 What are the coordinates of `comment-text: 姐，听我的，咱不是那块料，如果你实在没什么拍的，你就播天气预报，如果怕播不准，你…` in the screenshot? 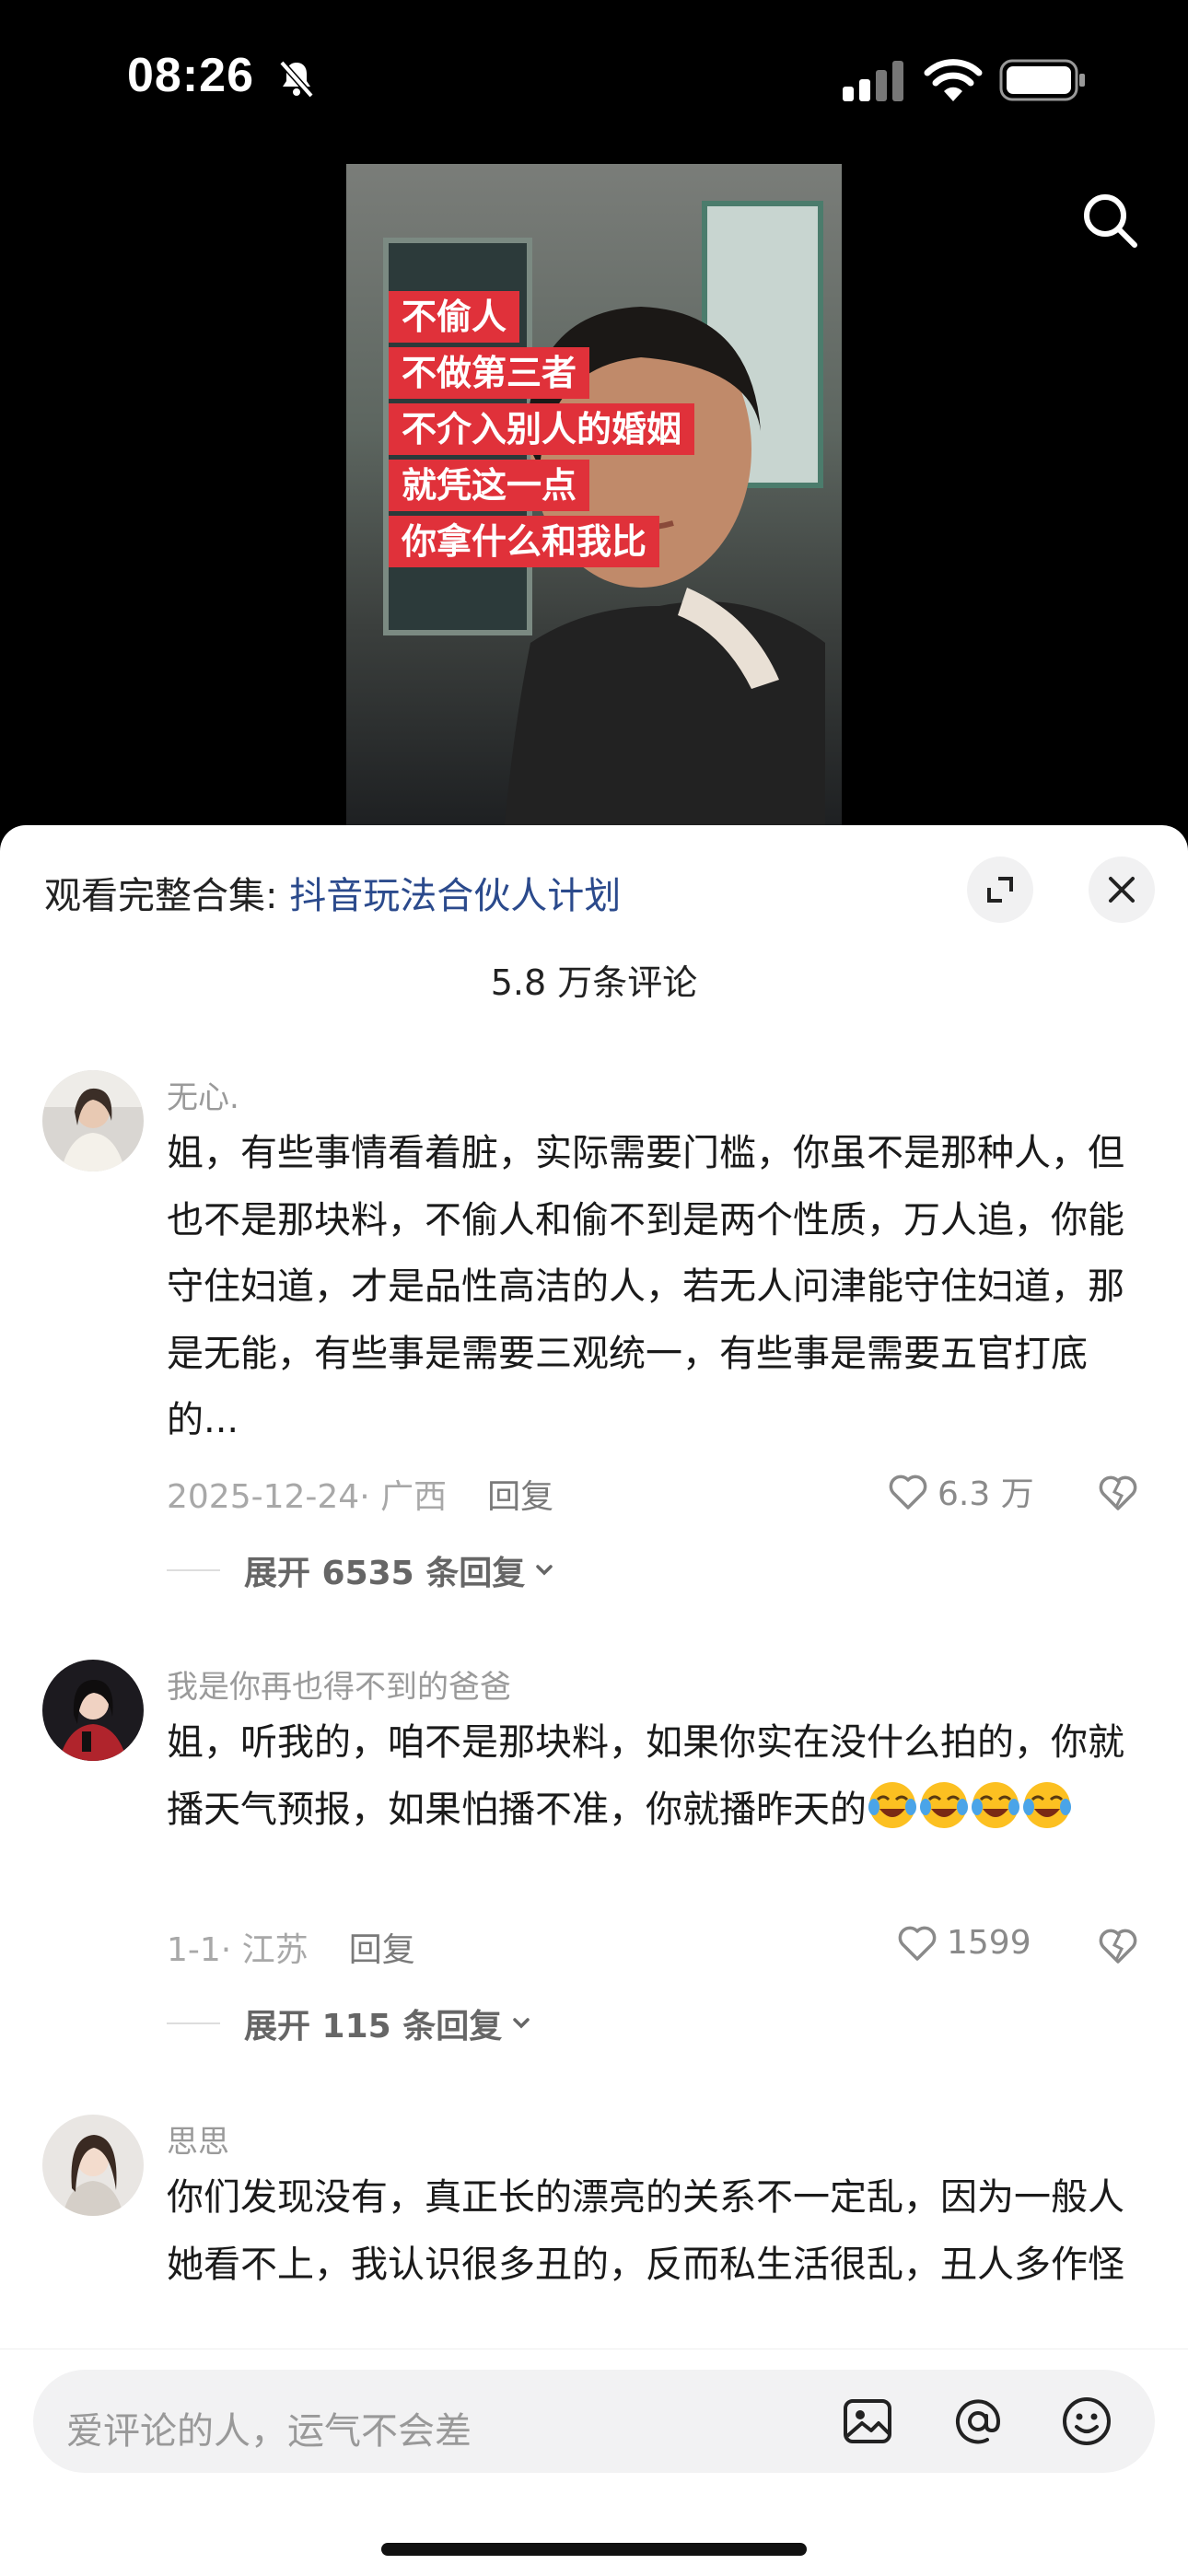 It's located at (655, 1776).